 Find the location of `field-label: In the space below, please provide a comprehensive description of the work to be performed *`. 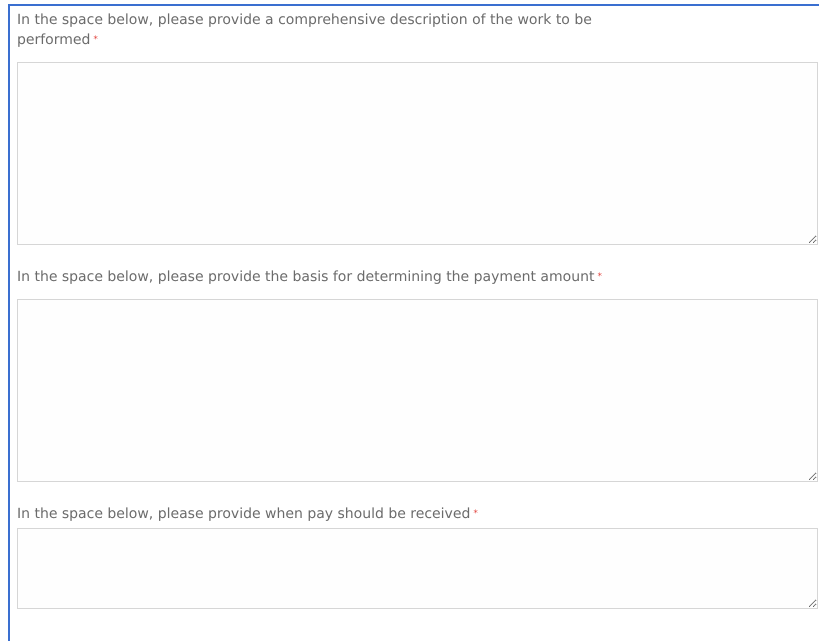

field-label: In the space below, please provide a comprehensive description of the work to be performed * is located at coordinates (305, 30).